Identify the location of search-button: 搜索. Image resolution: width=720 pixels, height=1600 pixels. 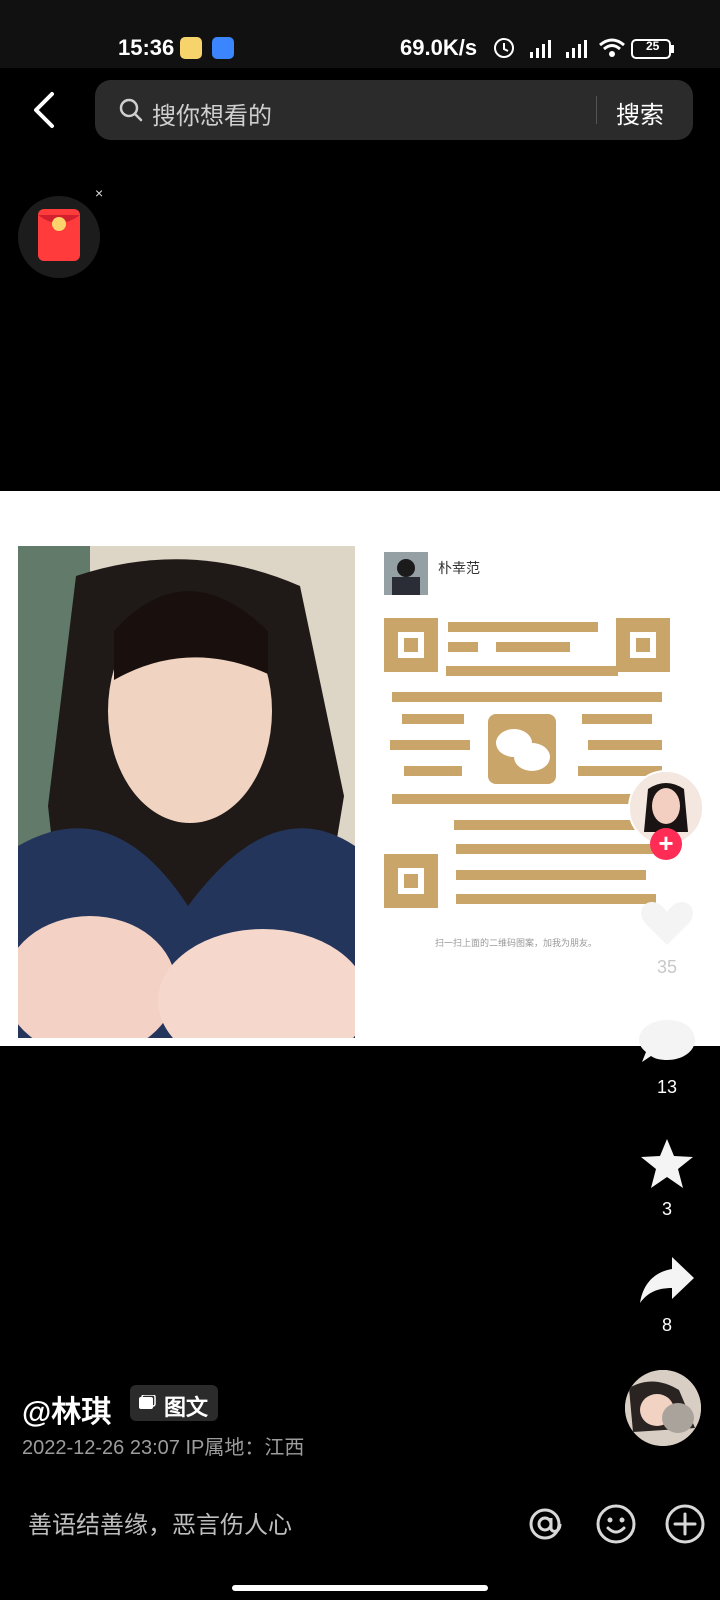
(640, 112).